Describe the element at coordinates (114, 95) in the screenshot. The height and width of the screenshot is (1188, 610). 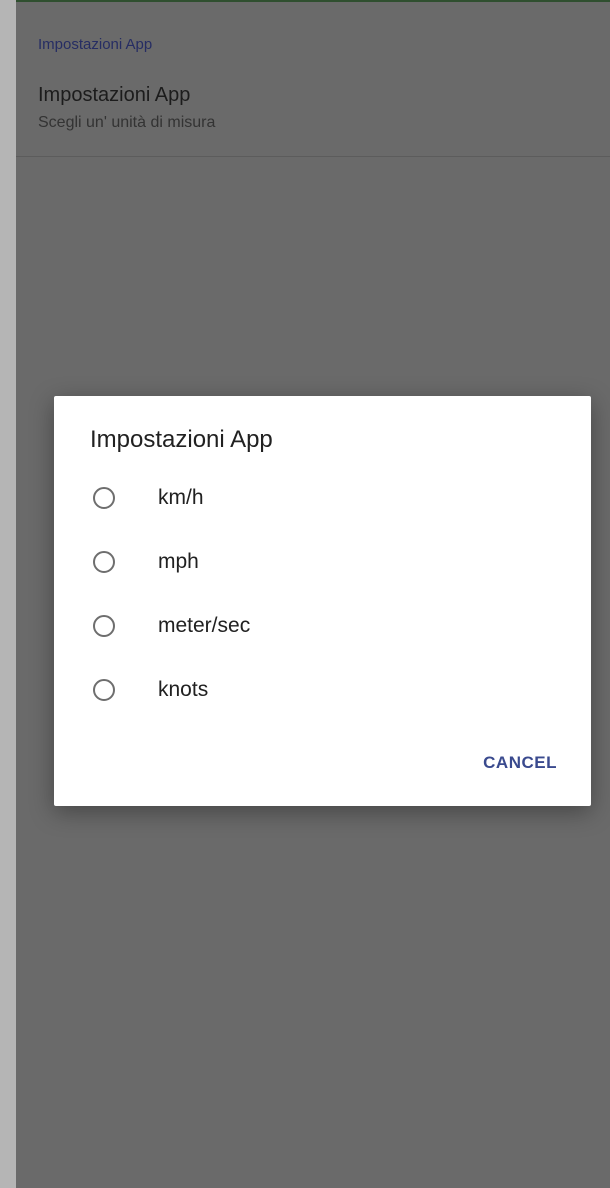
I see `preference-title: Impostazioni App` at that location.